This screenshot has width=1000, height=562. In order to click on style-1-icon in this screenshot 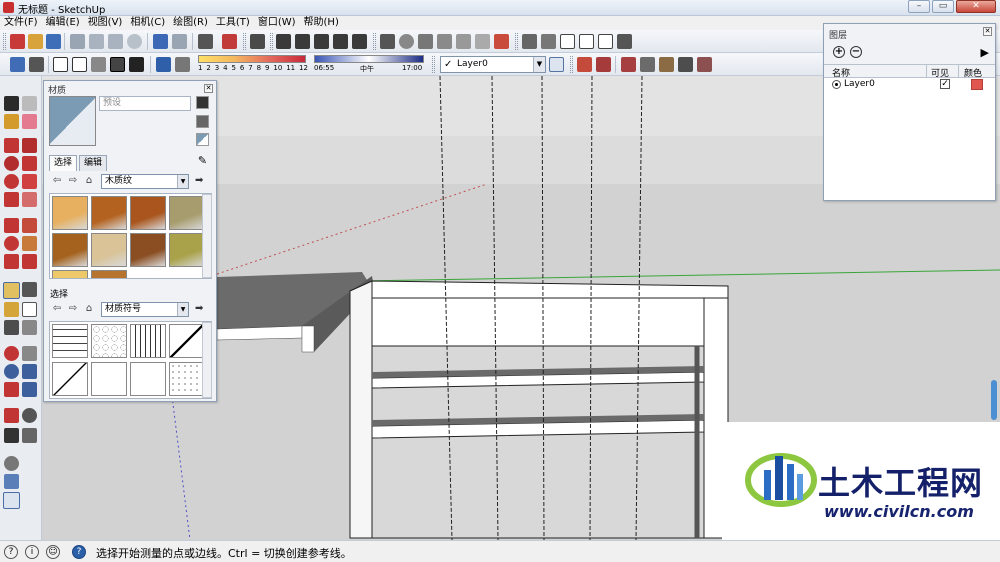, I will do `click(628, 64)`.